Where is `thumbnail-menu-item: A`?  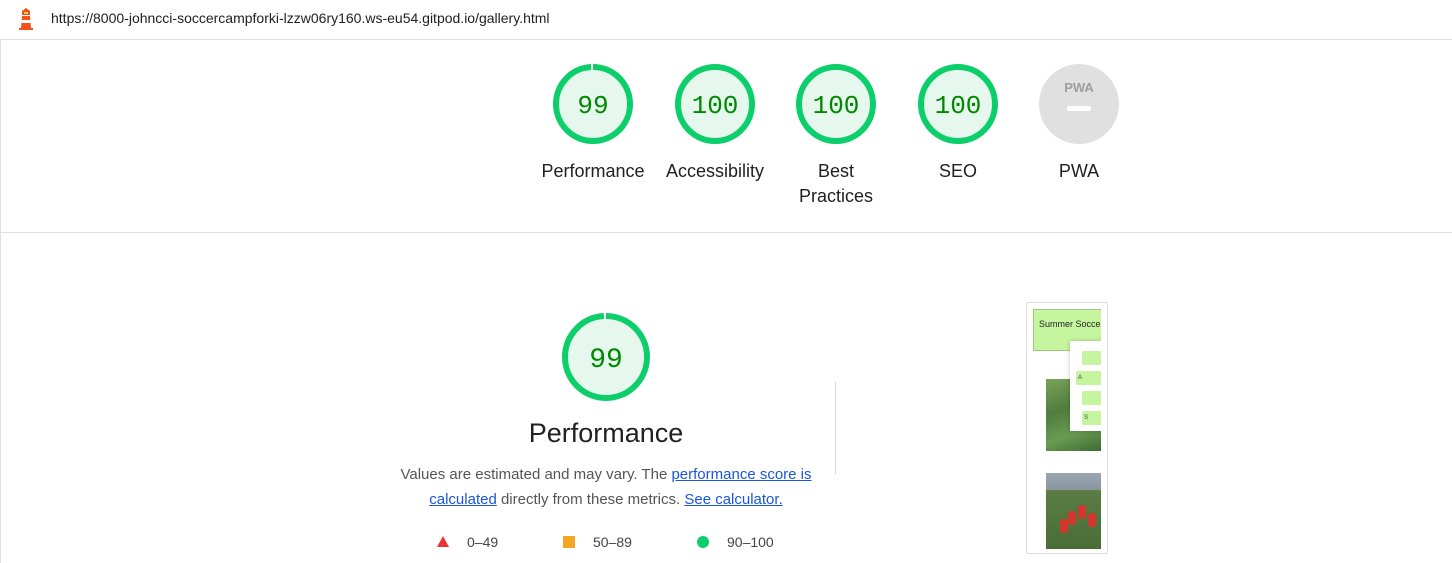
thumbnail-menu-item: A is located at coordinates (1088, 378).